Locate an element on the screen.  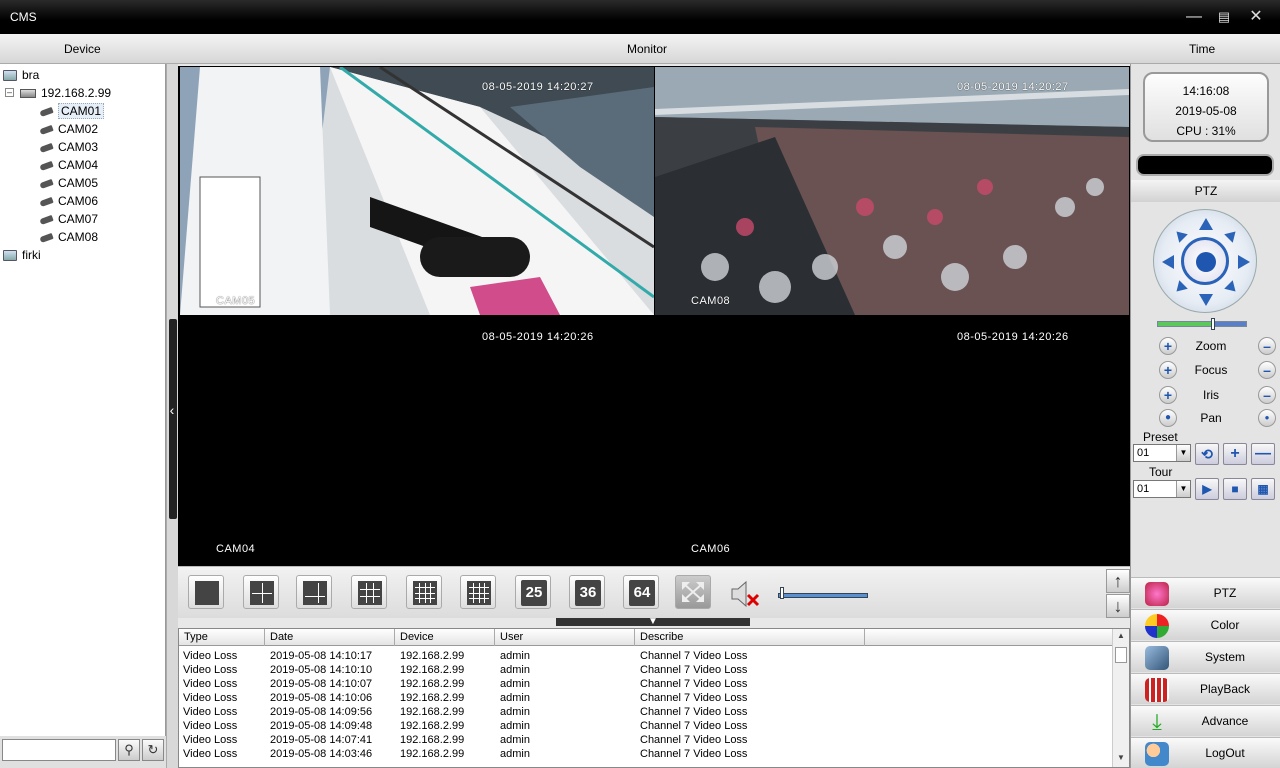
tree-node-cam03: CAM03 is located at coordinates (68, 147).